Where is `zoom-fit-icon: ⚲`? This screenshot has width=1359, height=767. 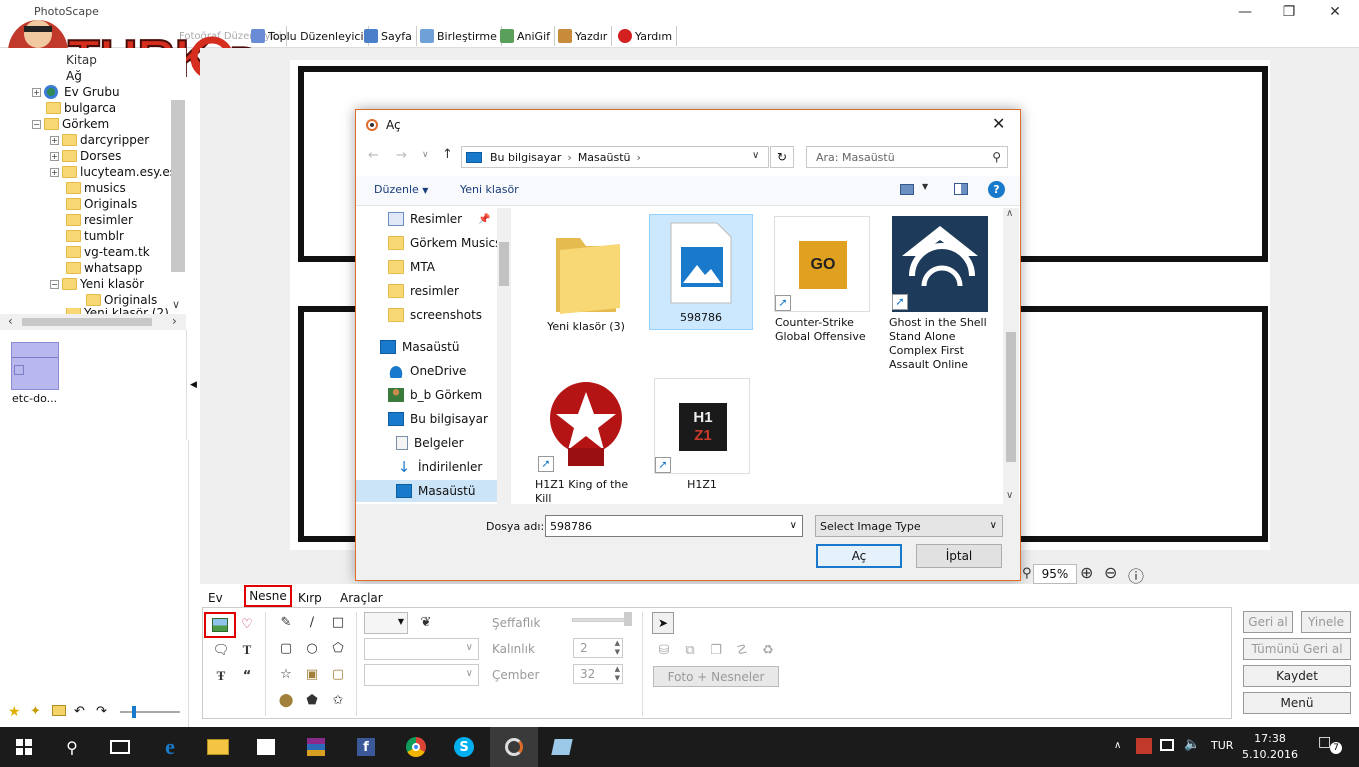 zoom-fit-icon: ⚲ is located at coordinates (1027, 573).